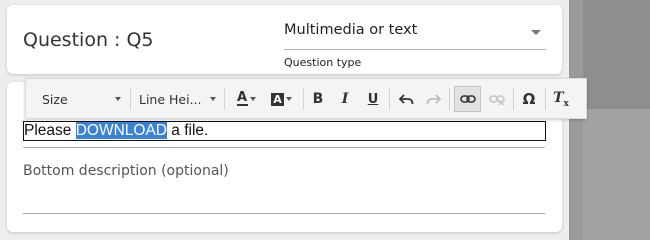  I want to click on clear-formatting-button: Tx, so click(561, 99).